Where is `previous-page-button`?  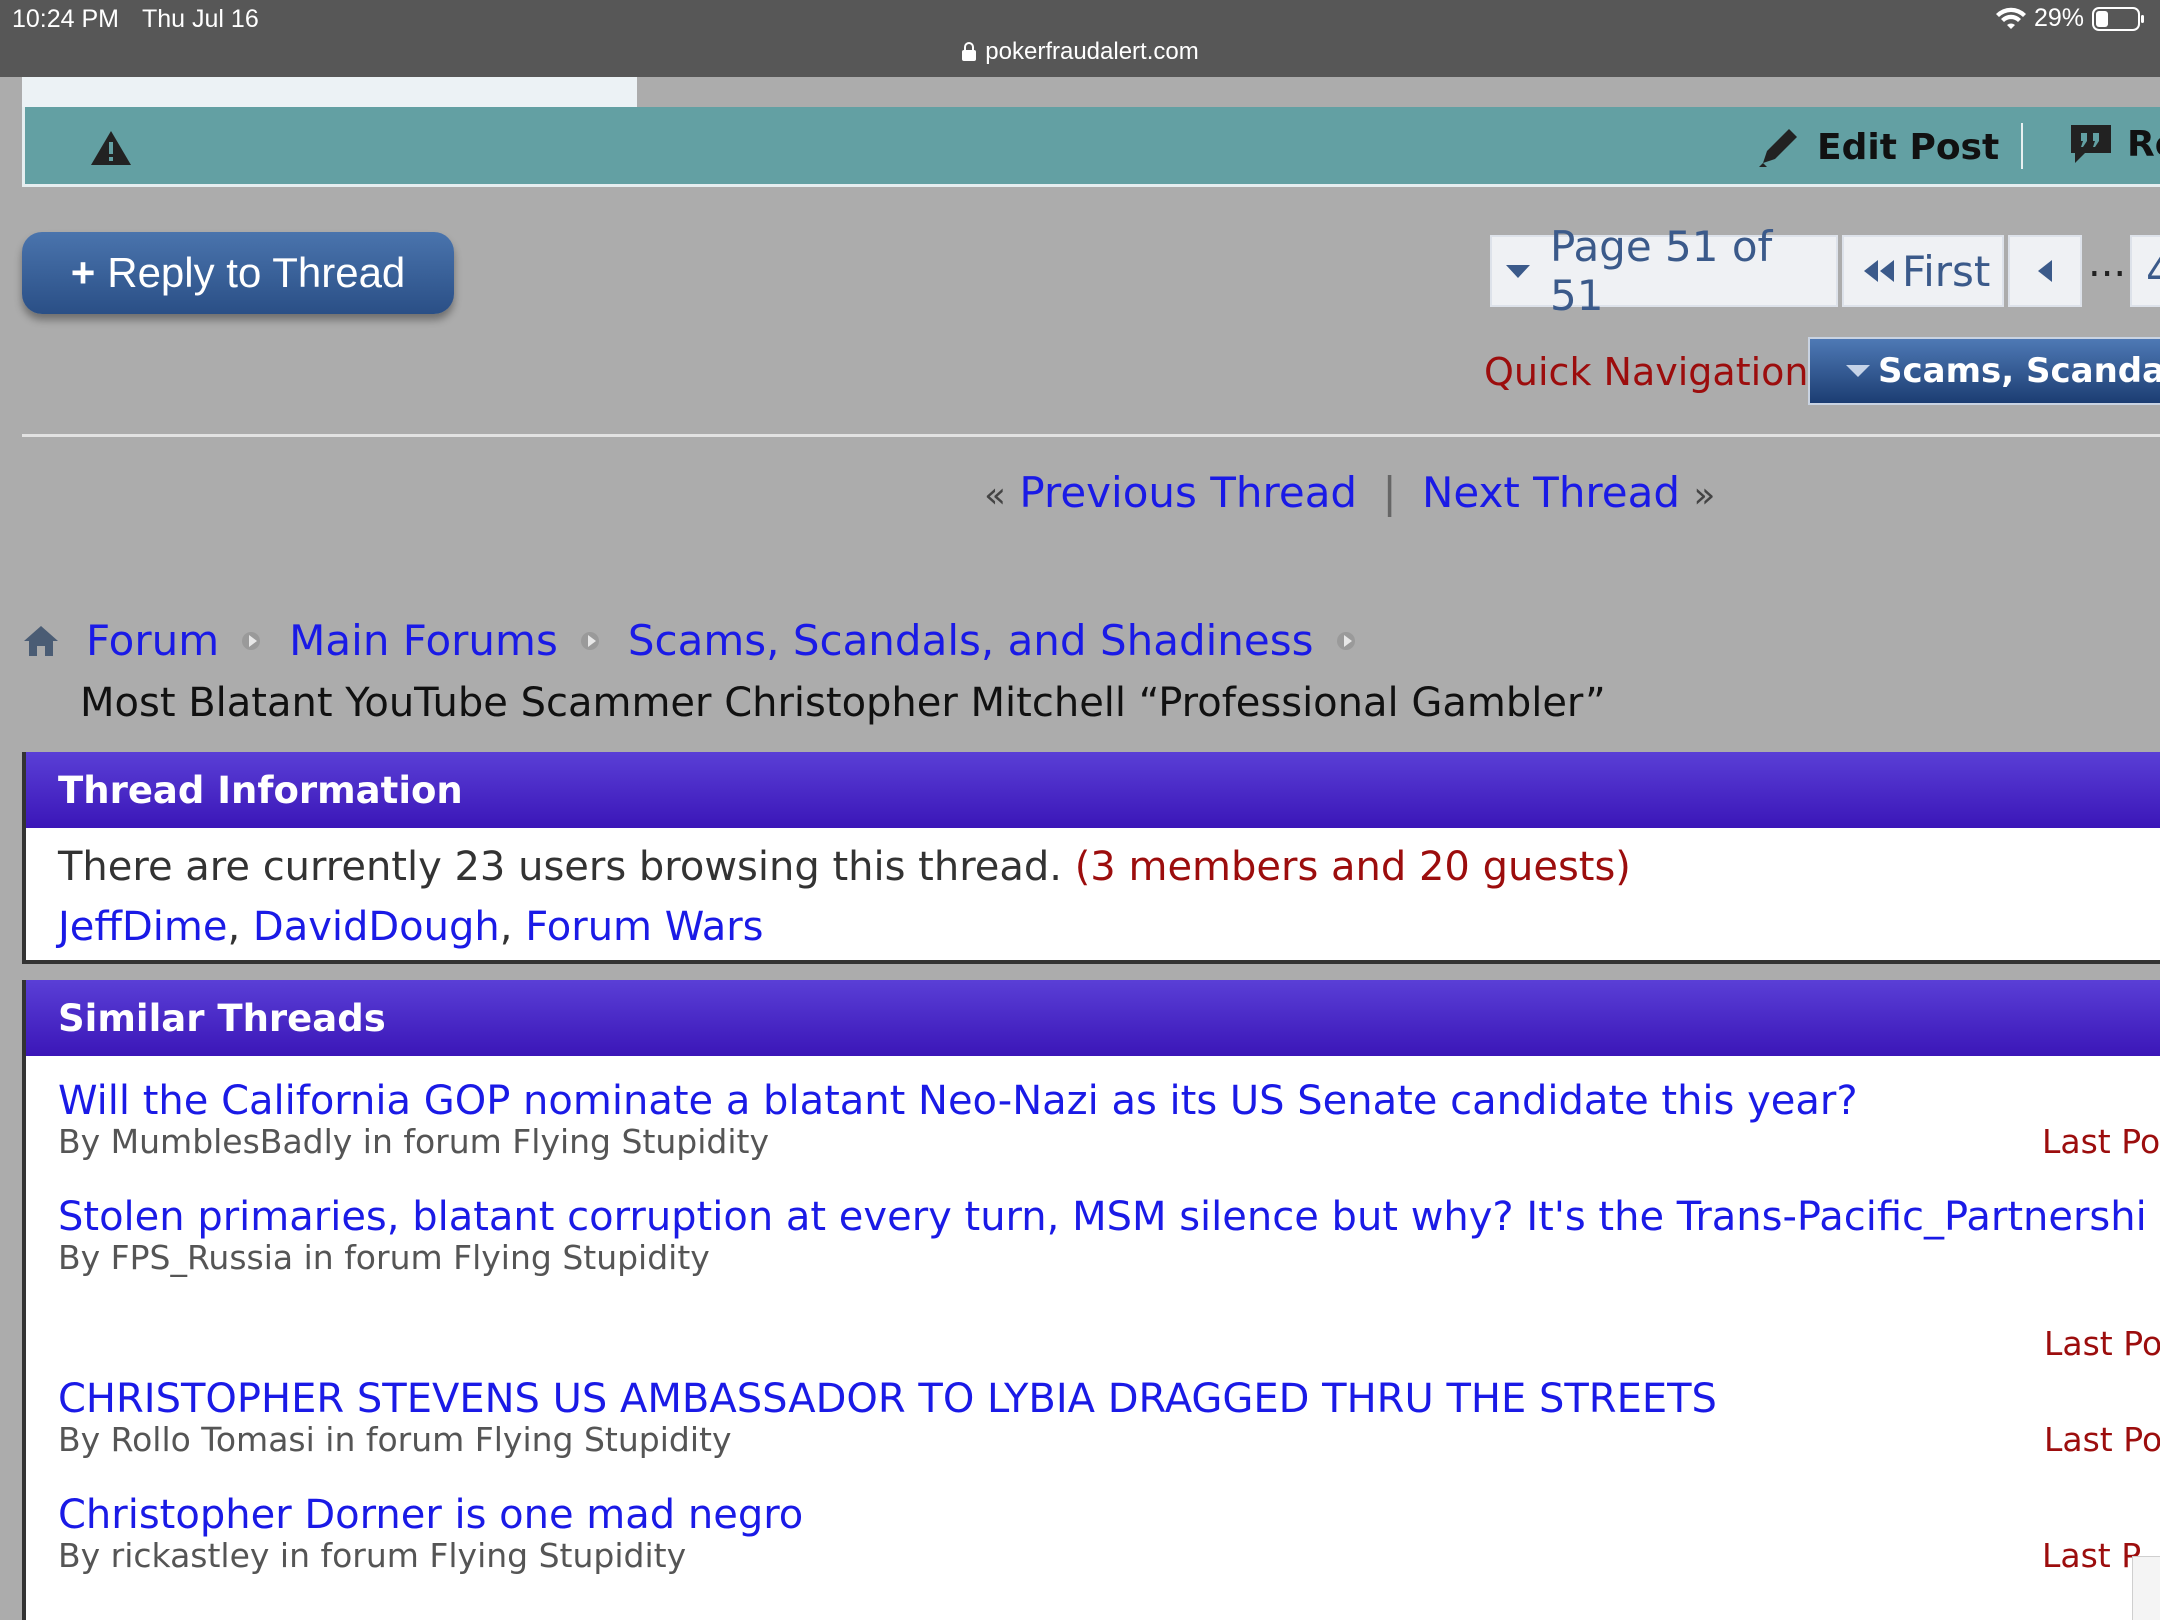 previous-page-button is located at coordinates (2045, 271).